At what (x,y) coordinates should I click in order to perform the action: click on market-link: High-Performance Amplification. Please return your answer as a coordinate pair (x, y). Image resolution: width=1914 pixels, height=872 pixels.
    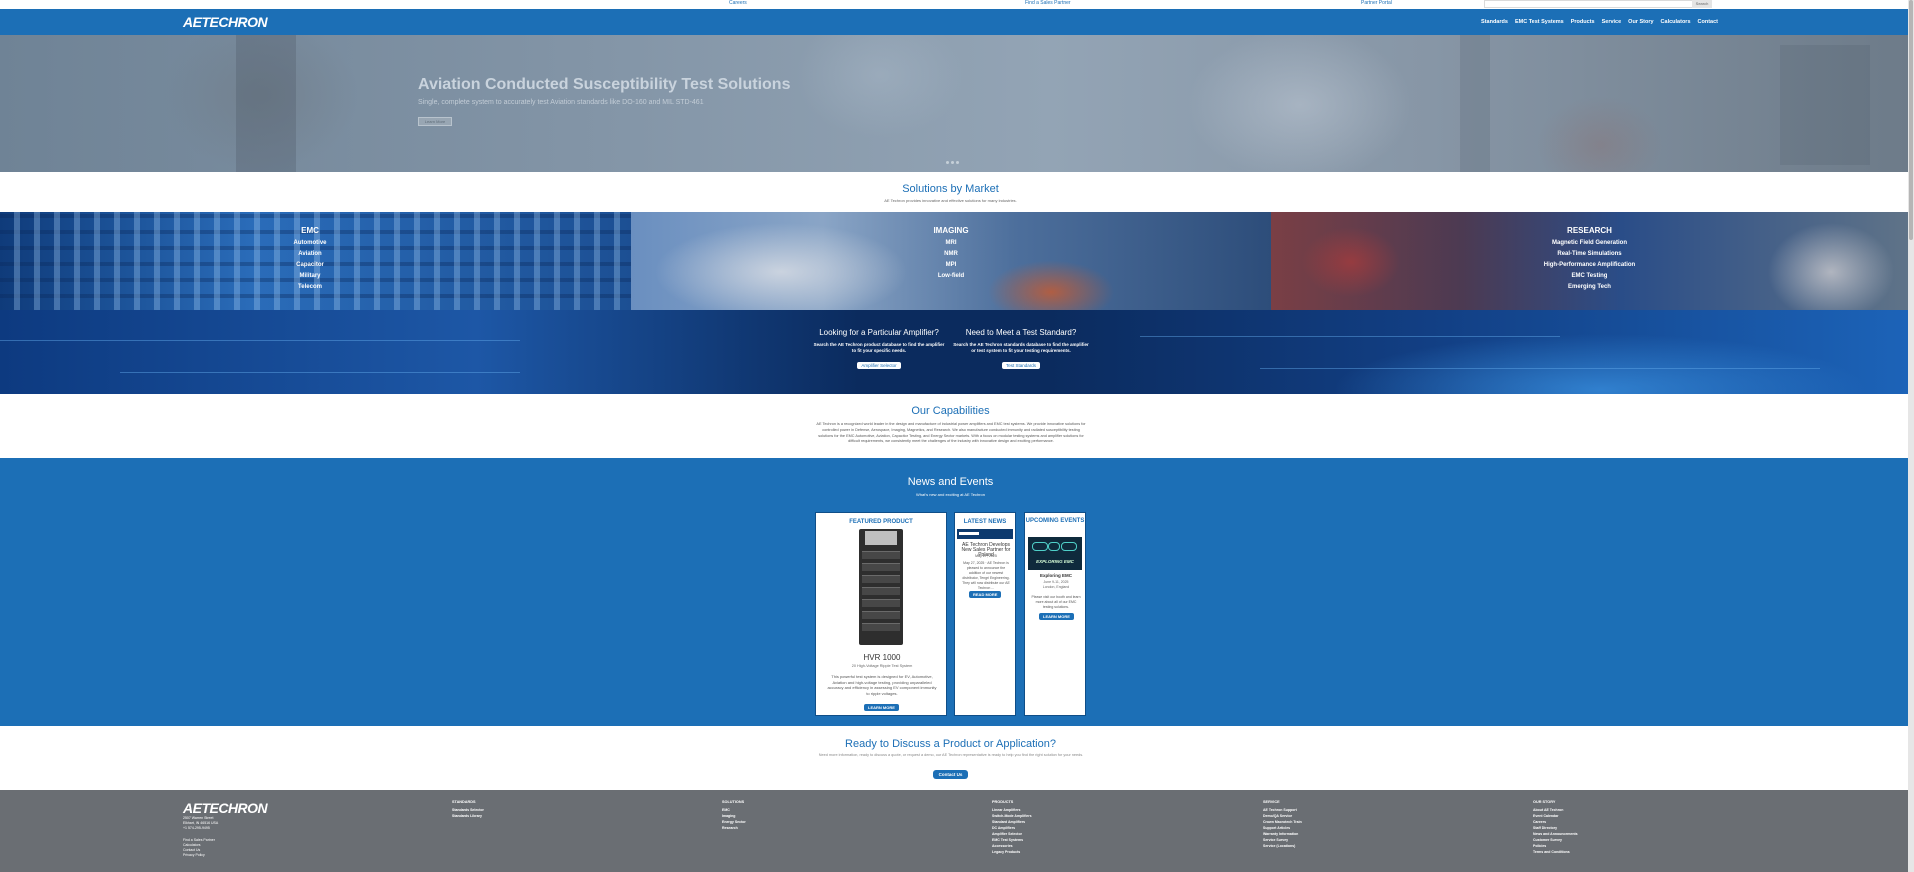
    Looking at the image, I should click on (1589, 265).